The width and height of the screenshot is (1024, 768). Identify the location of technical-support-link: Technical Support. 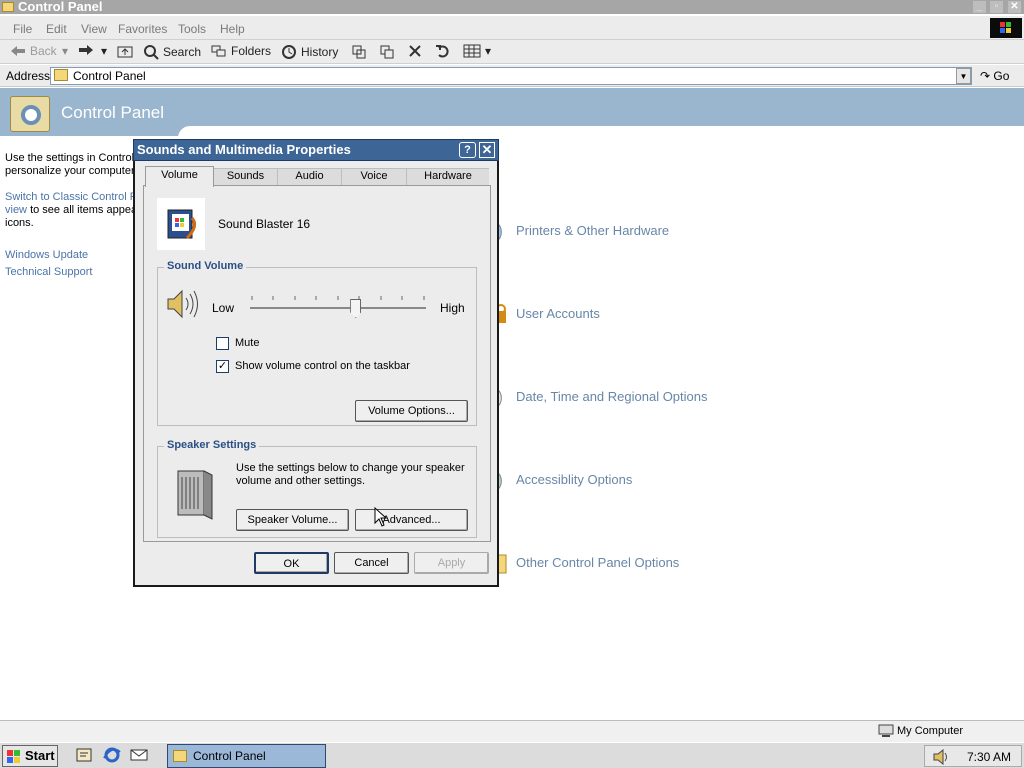
(48, 272).